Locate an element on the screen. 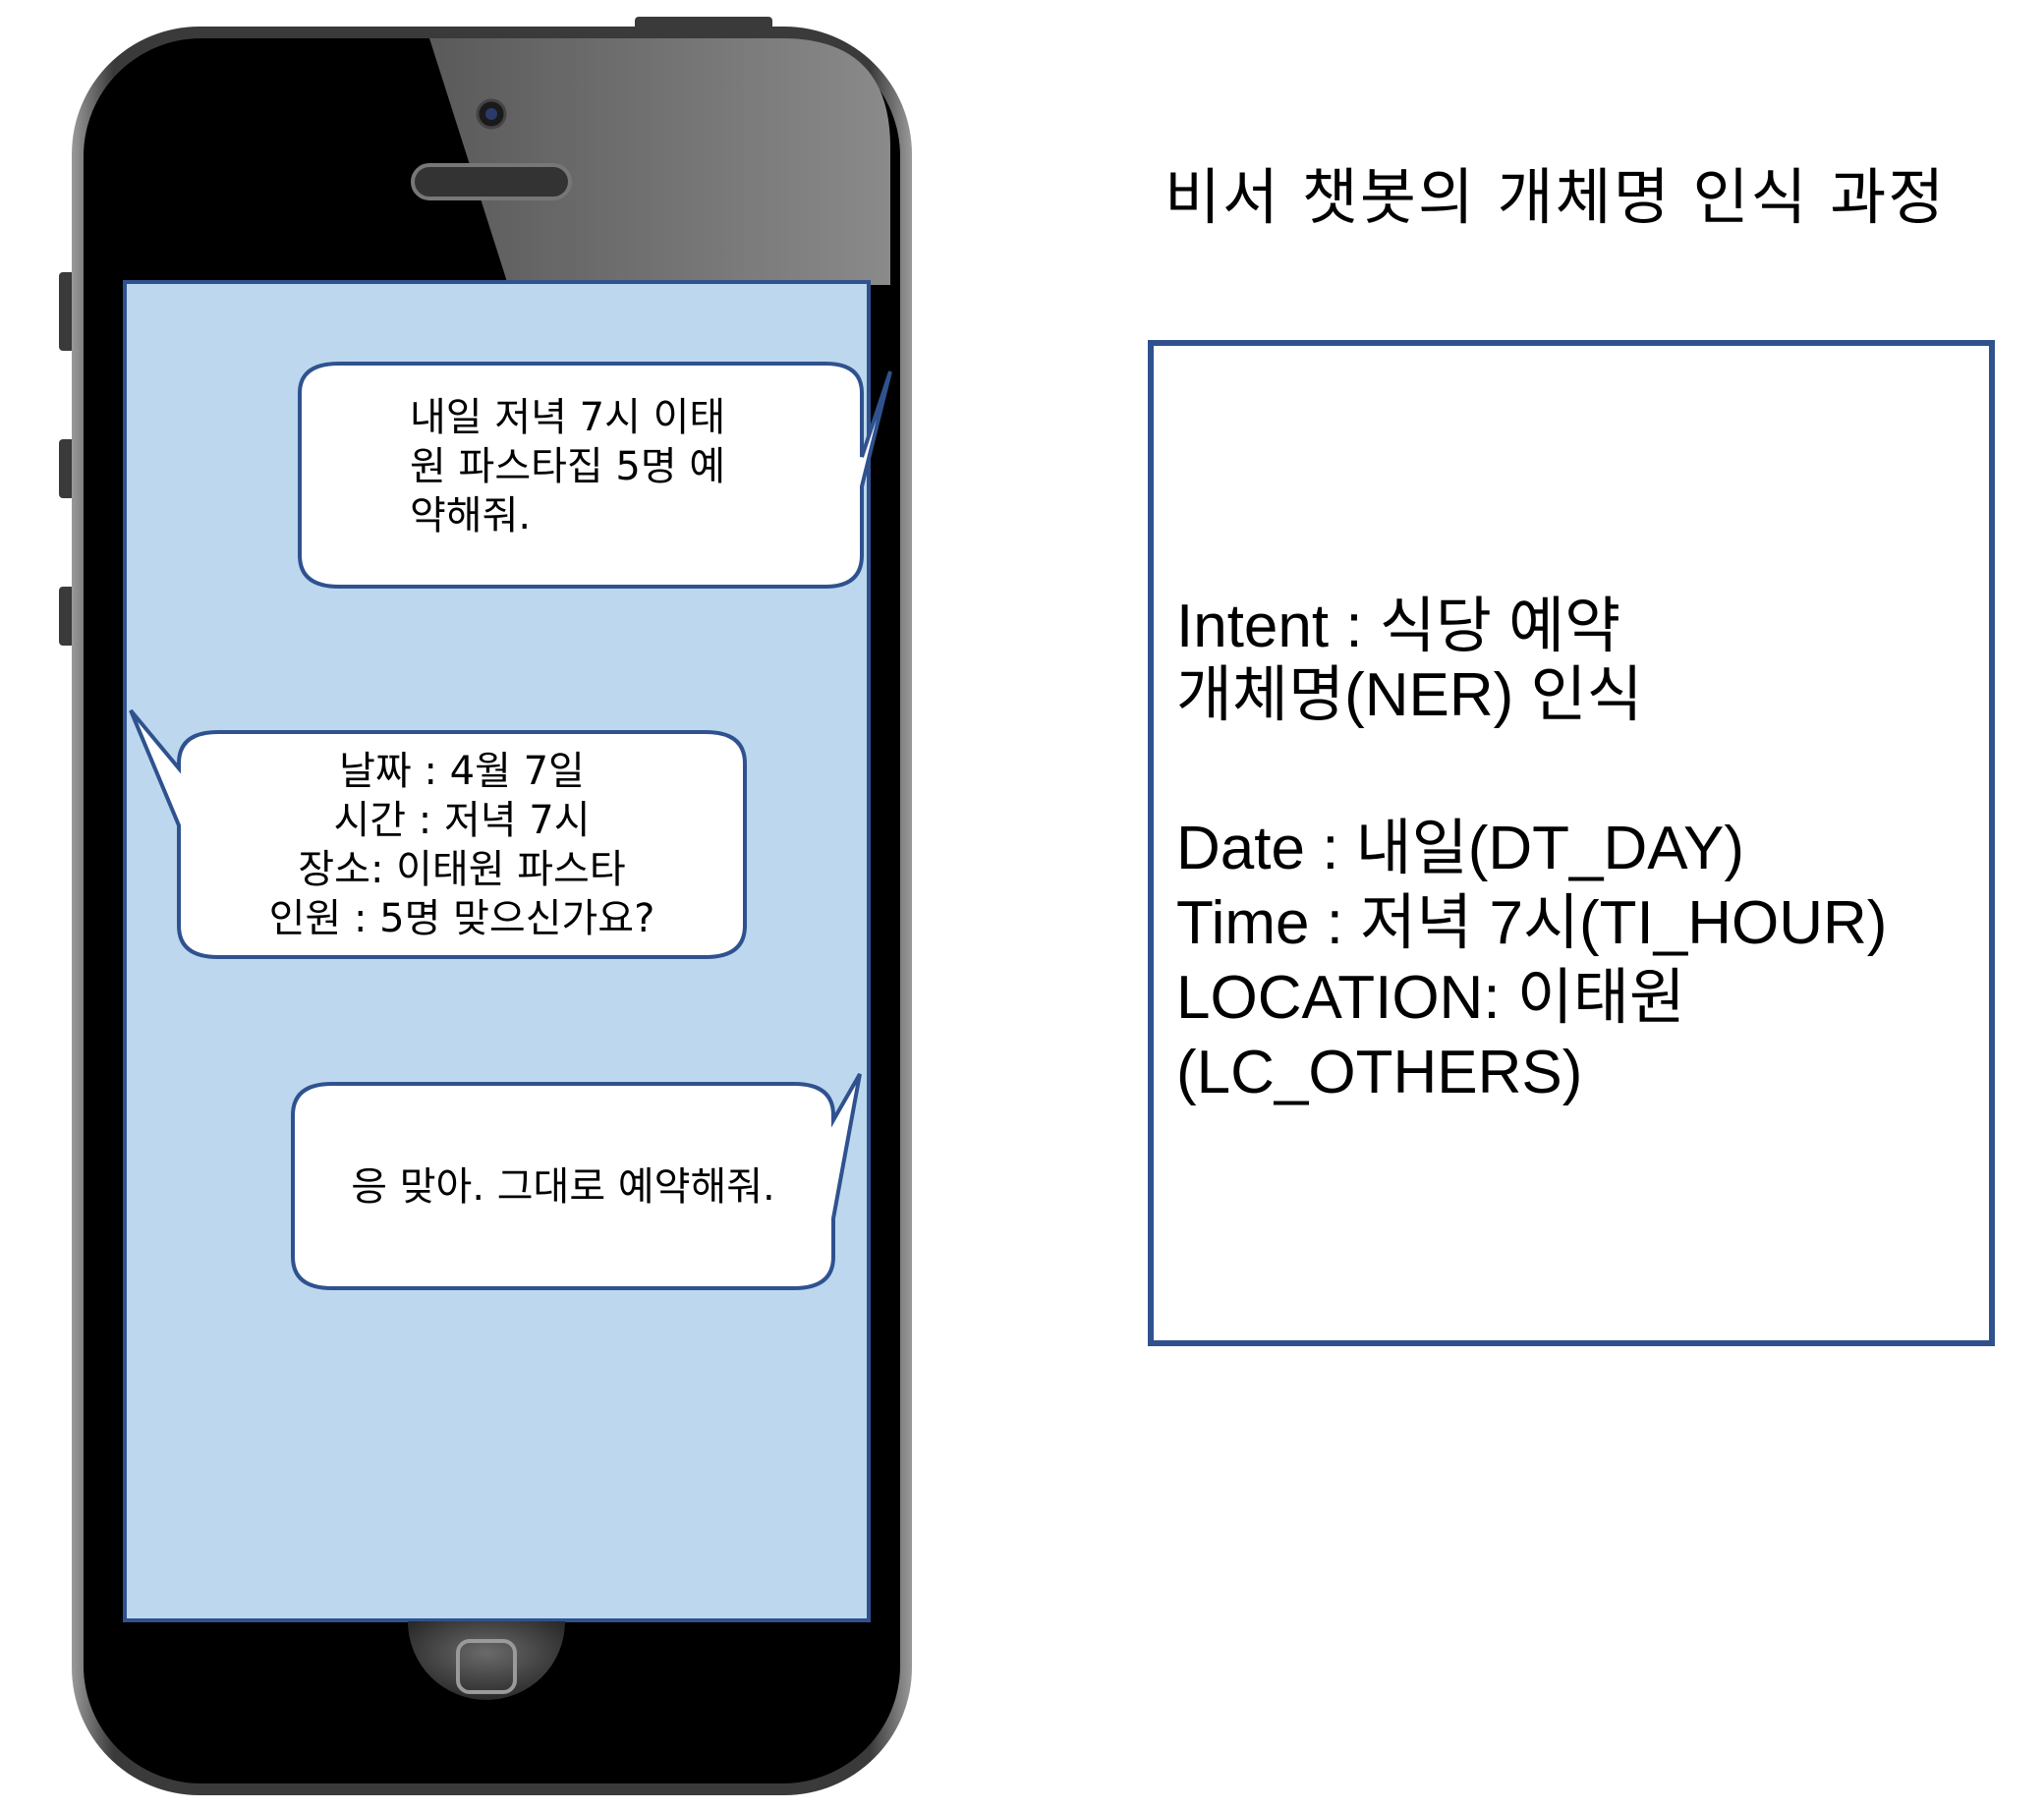 This screenshot has width=2044, height=1810. ner-heading: 개체명(NER) 인식 is located at coordinates (1409, 695).